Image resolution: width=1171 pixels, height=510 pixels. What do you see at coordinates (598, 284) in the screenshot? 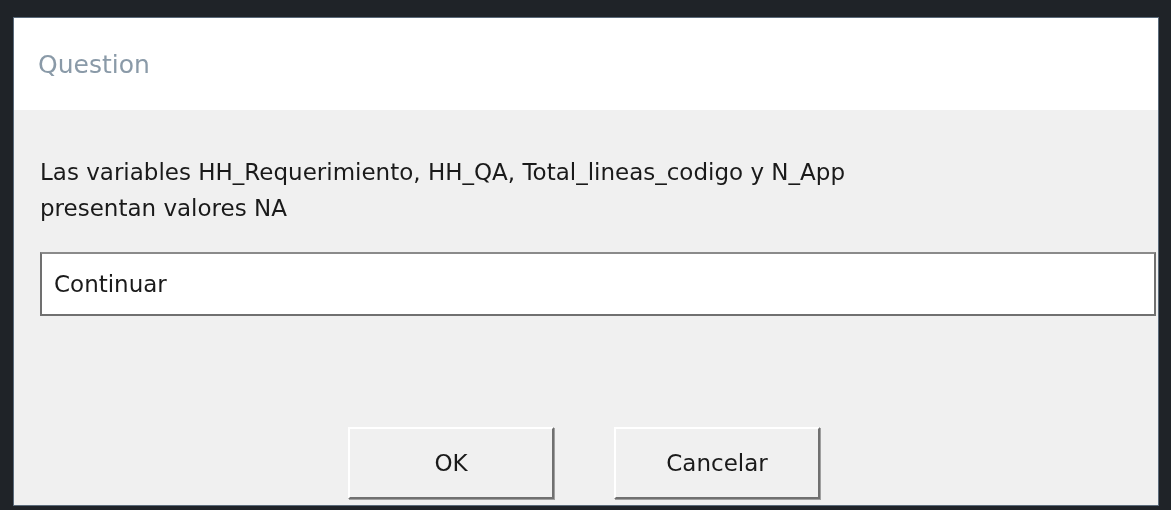
I see `input-field: Continuar` at bounding box center [598, 284].